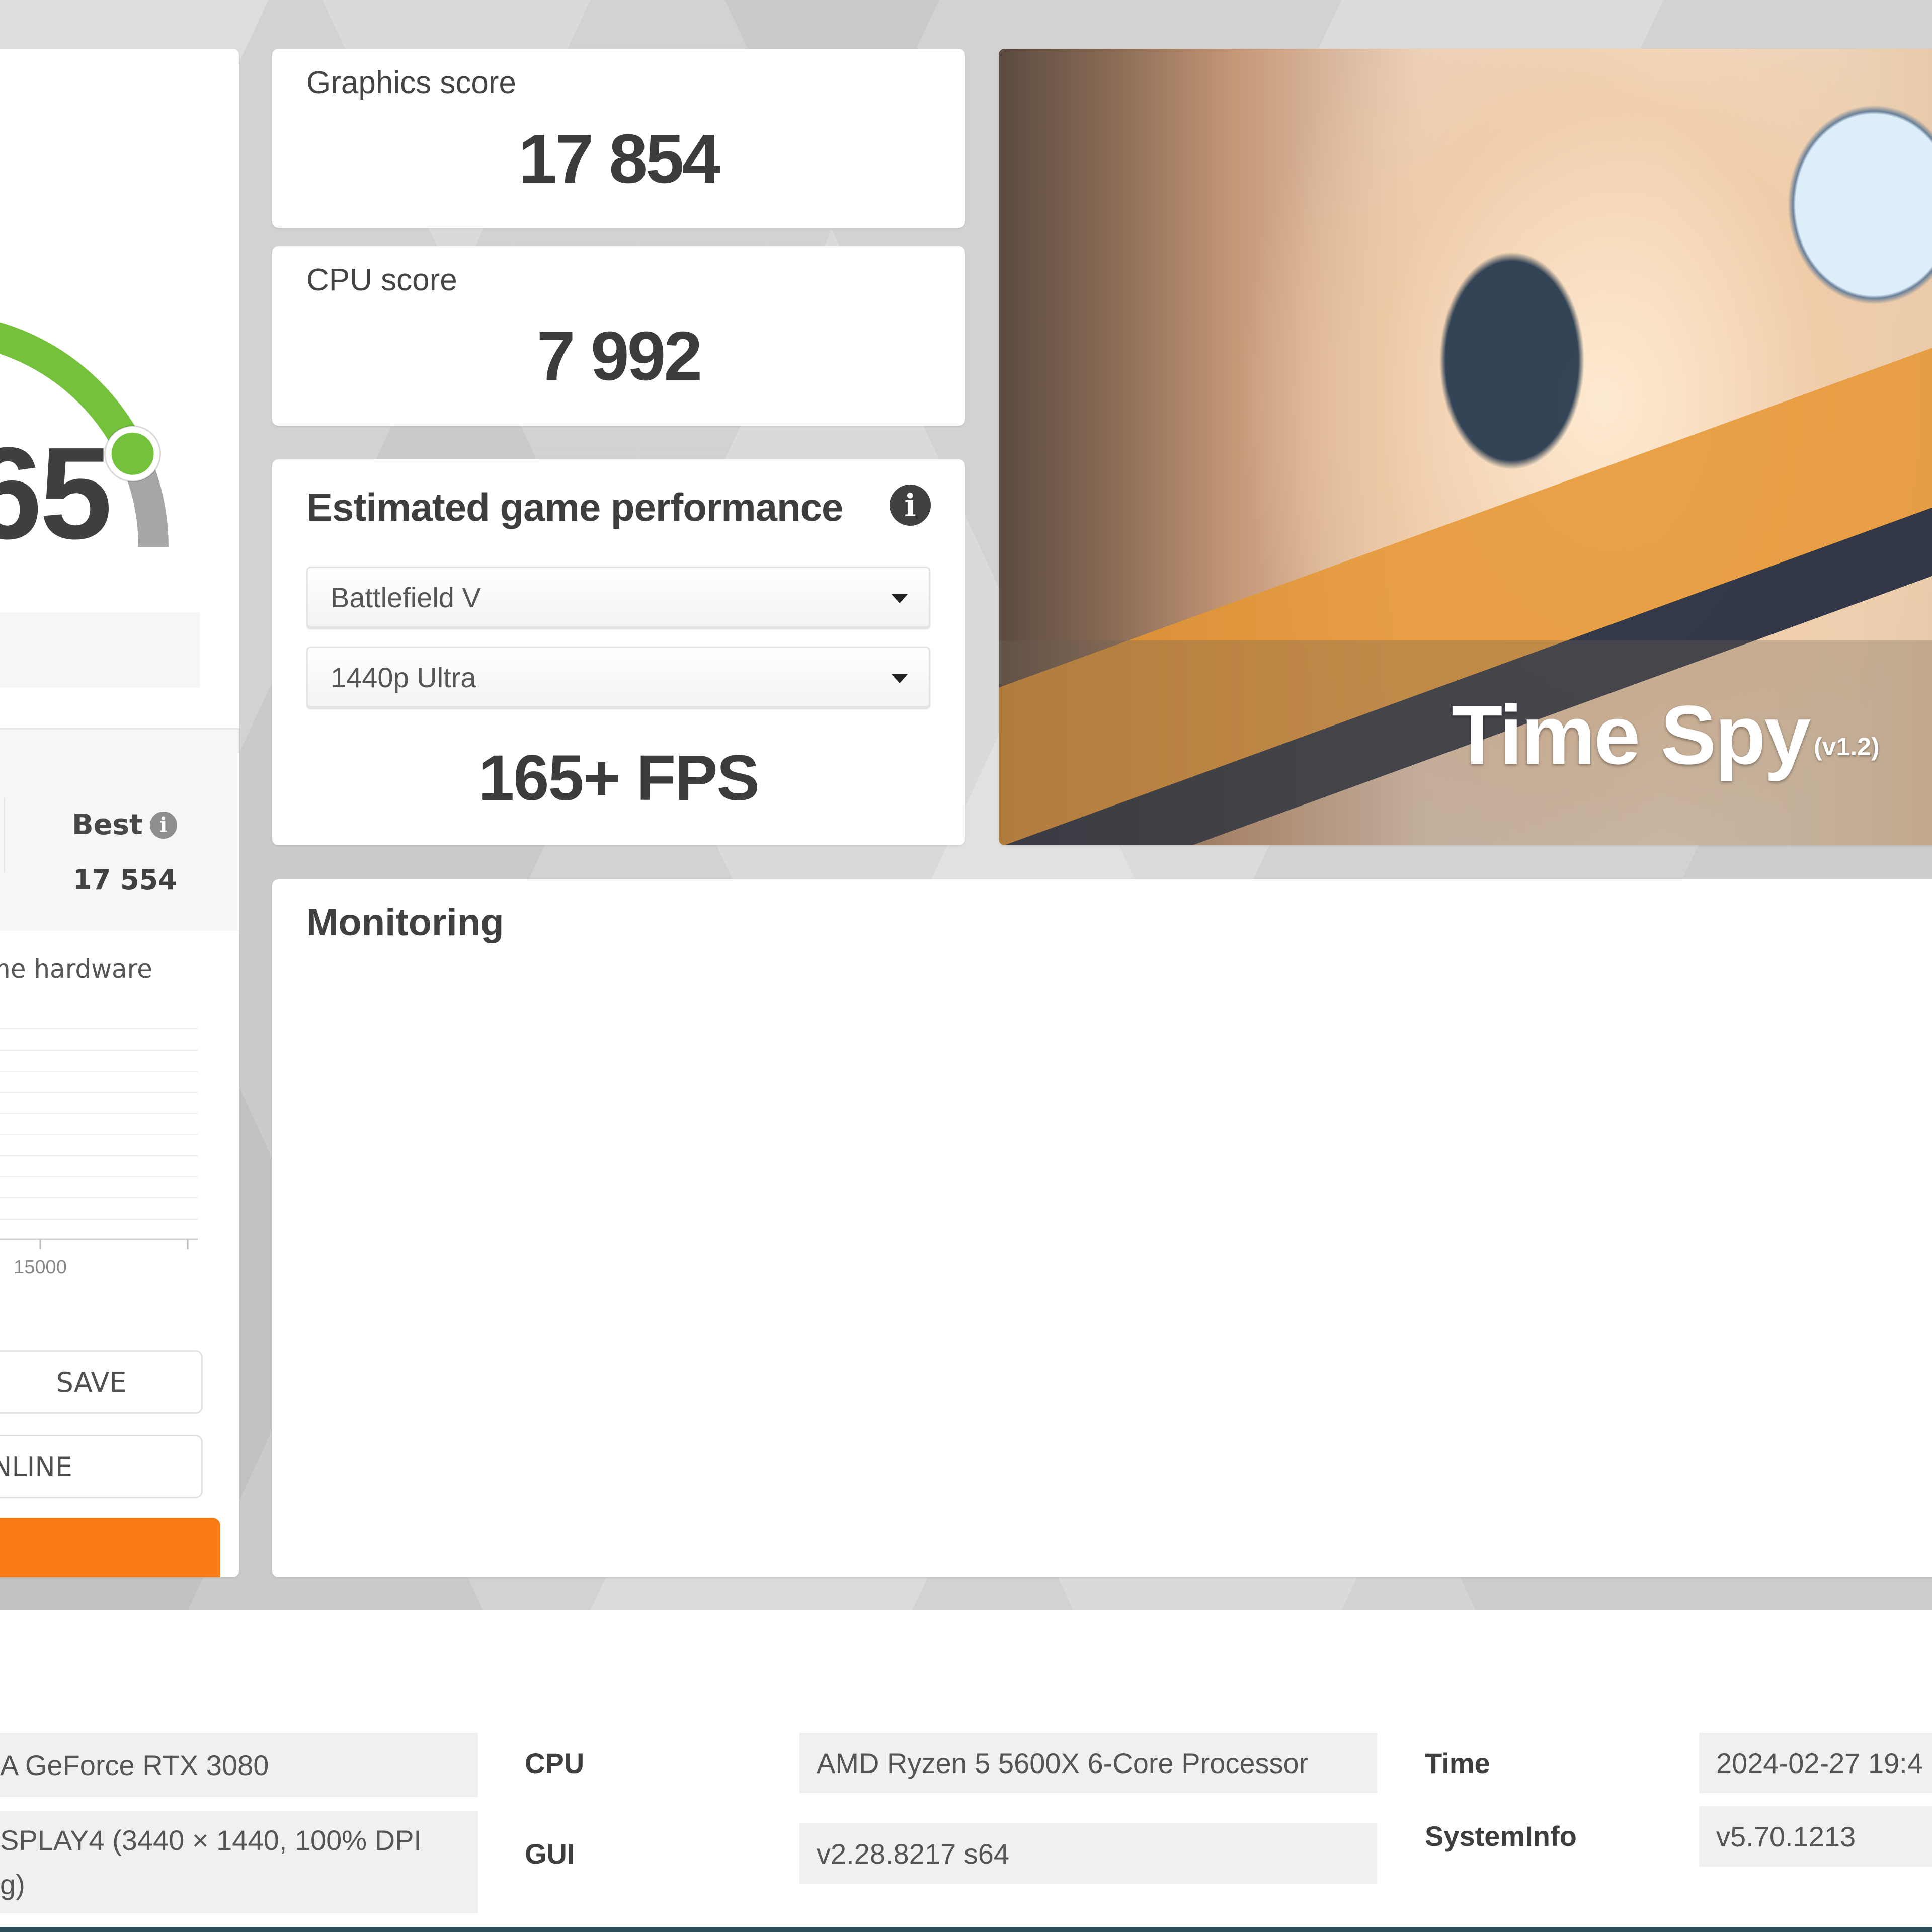  What do you see at coordinates (1088, 1763) in the screenshot?
I see `cpu-value: AMD Ryzen 5 5600X 6-Core Processor` at bounding box center [1088, 1763].